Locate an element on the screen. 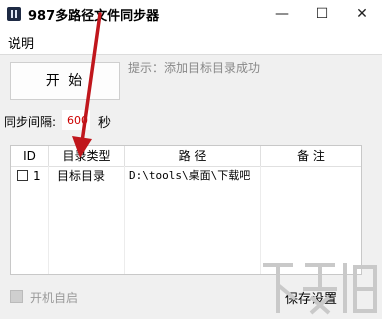 Image resolution: width=382 pixels, height=319 pixels. title-bar: 987多路径文件同步器 — ☐ ✕ is located at coordinates (191, 14).